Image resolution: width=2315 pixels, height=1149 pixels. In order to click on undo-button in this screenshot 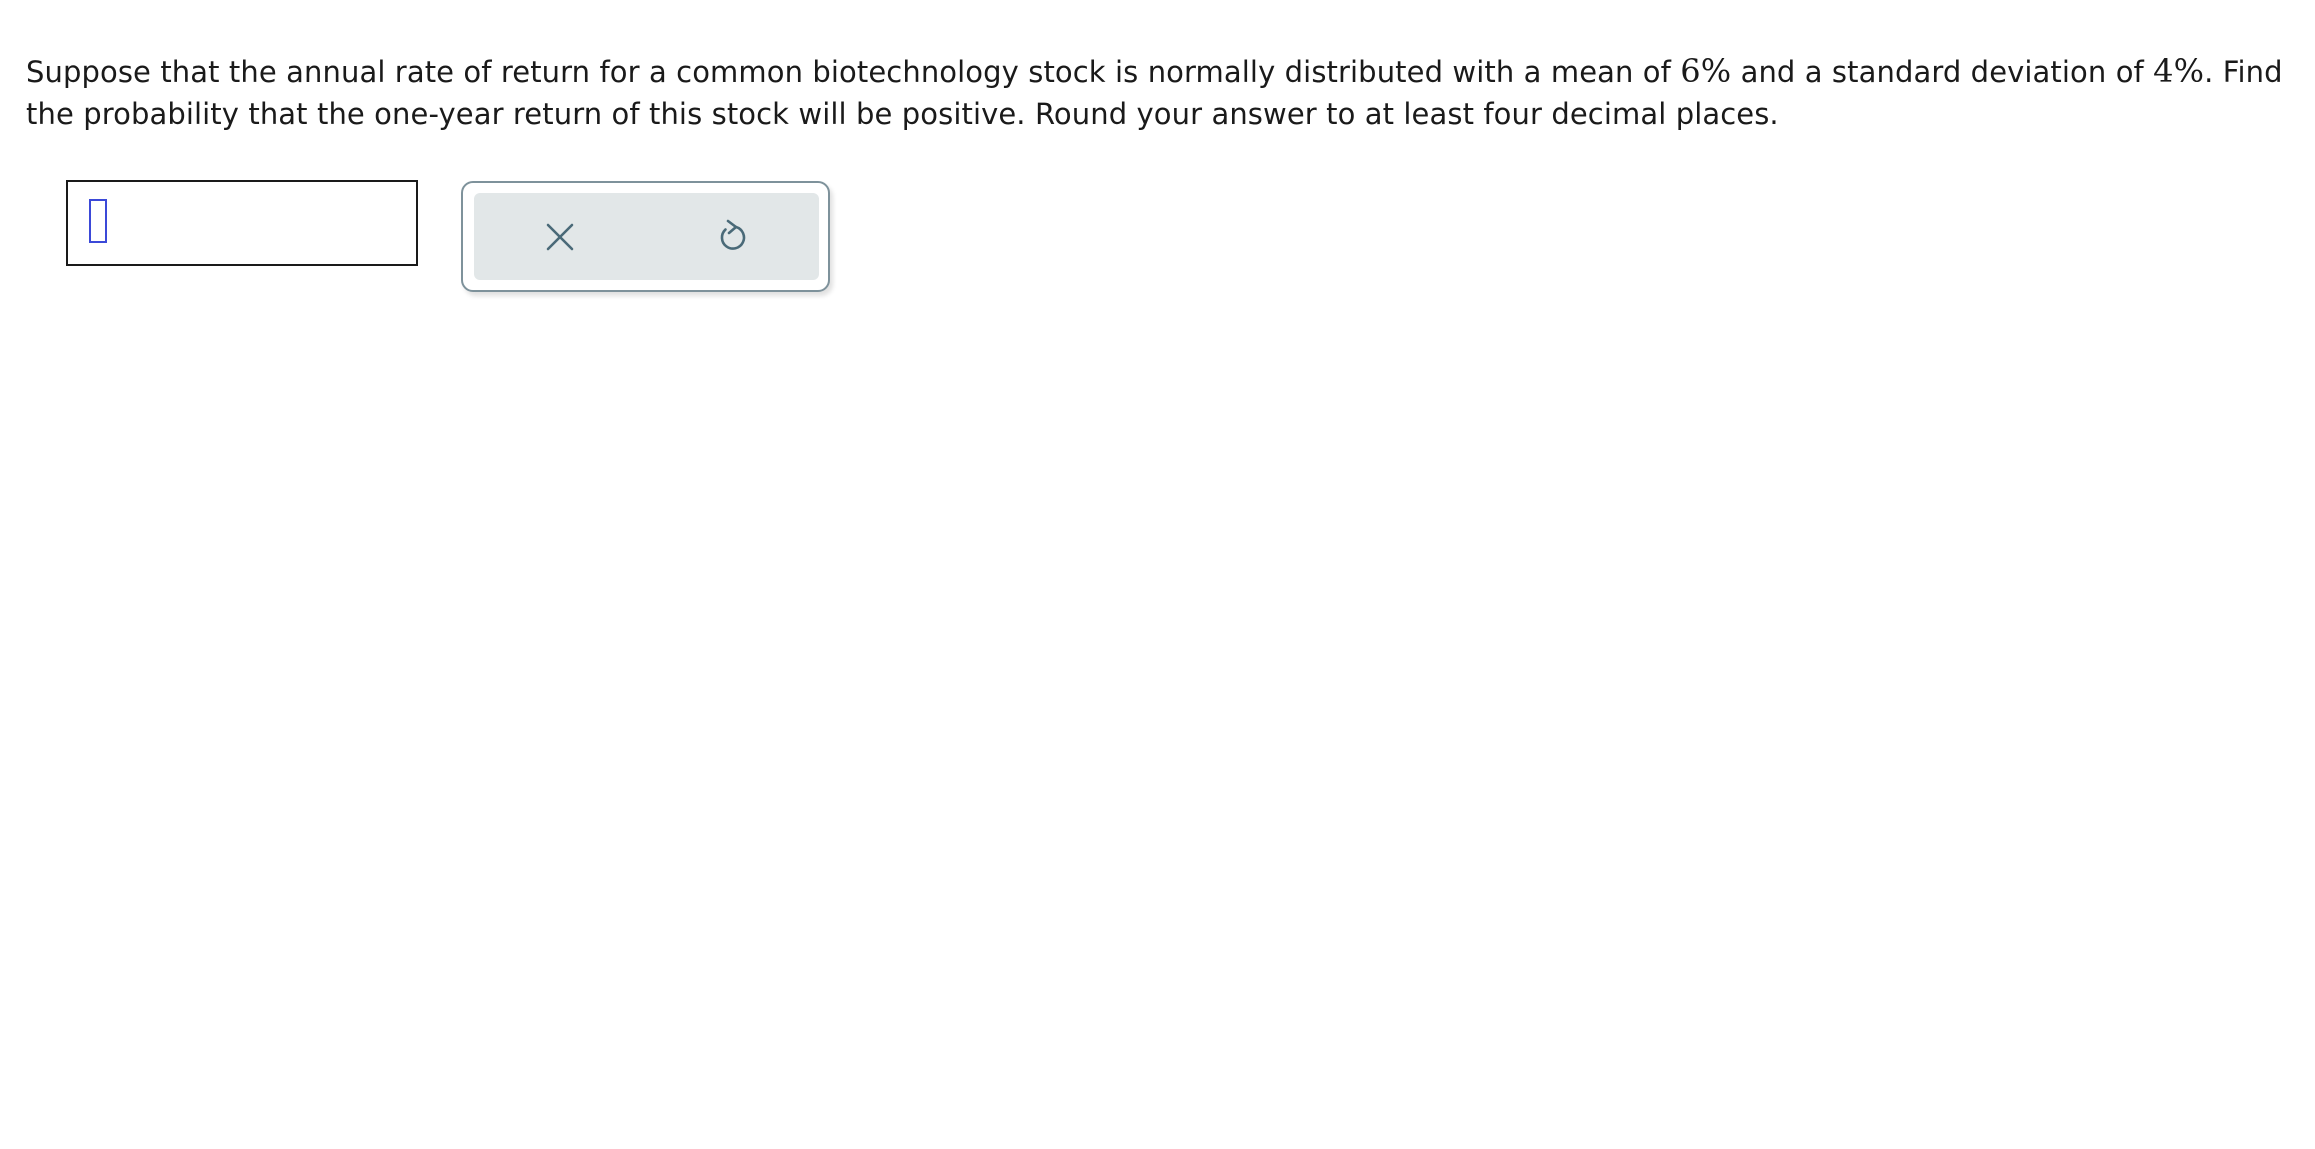, I will do `click(732, 236)`.